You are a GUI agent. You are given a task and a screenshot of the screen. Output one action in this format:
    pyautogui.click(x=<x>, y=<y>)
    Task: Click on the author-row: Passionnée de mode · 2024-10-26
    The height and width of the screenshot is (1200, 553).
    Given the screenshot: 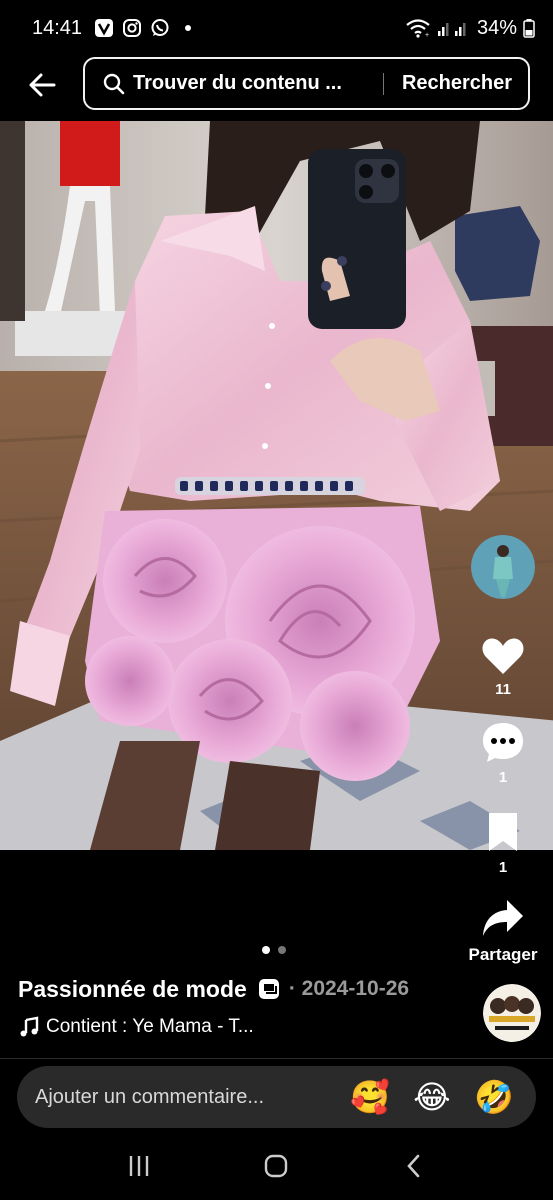 What is the action you would take?
    pyautogui.click(x=213, y=989)
    